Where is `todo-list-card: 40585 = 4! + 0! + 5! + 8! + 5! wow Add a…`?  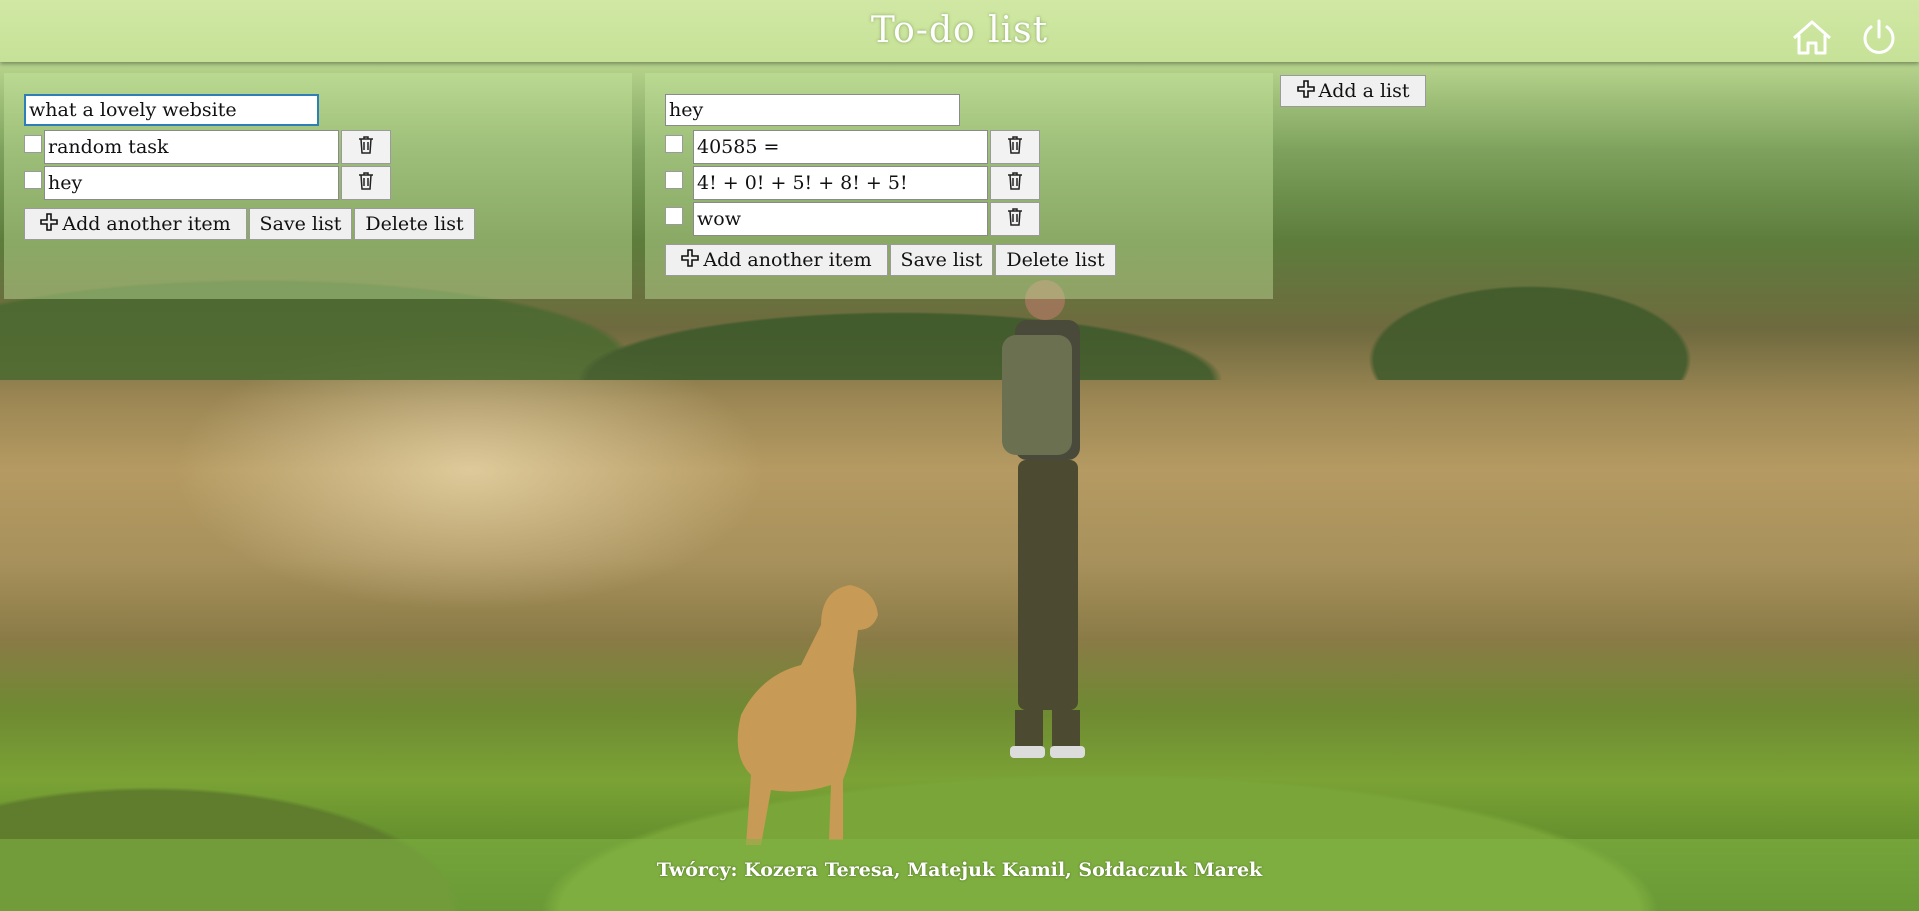
todo-list-card: 40585 = 4! + 0! + 5! + 8! + 5! wow Add a… is located at coordinates (959, 186).